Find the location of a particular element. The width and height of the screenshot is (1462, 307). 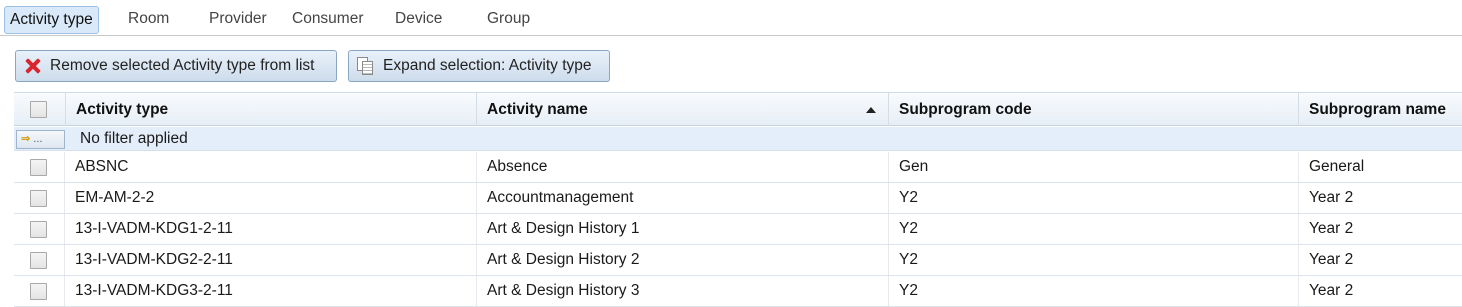

select-all-checkbox is located at coordinates (38, 109).